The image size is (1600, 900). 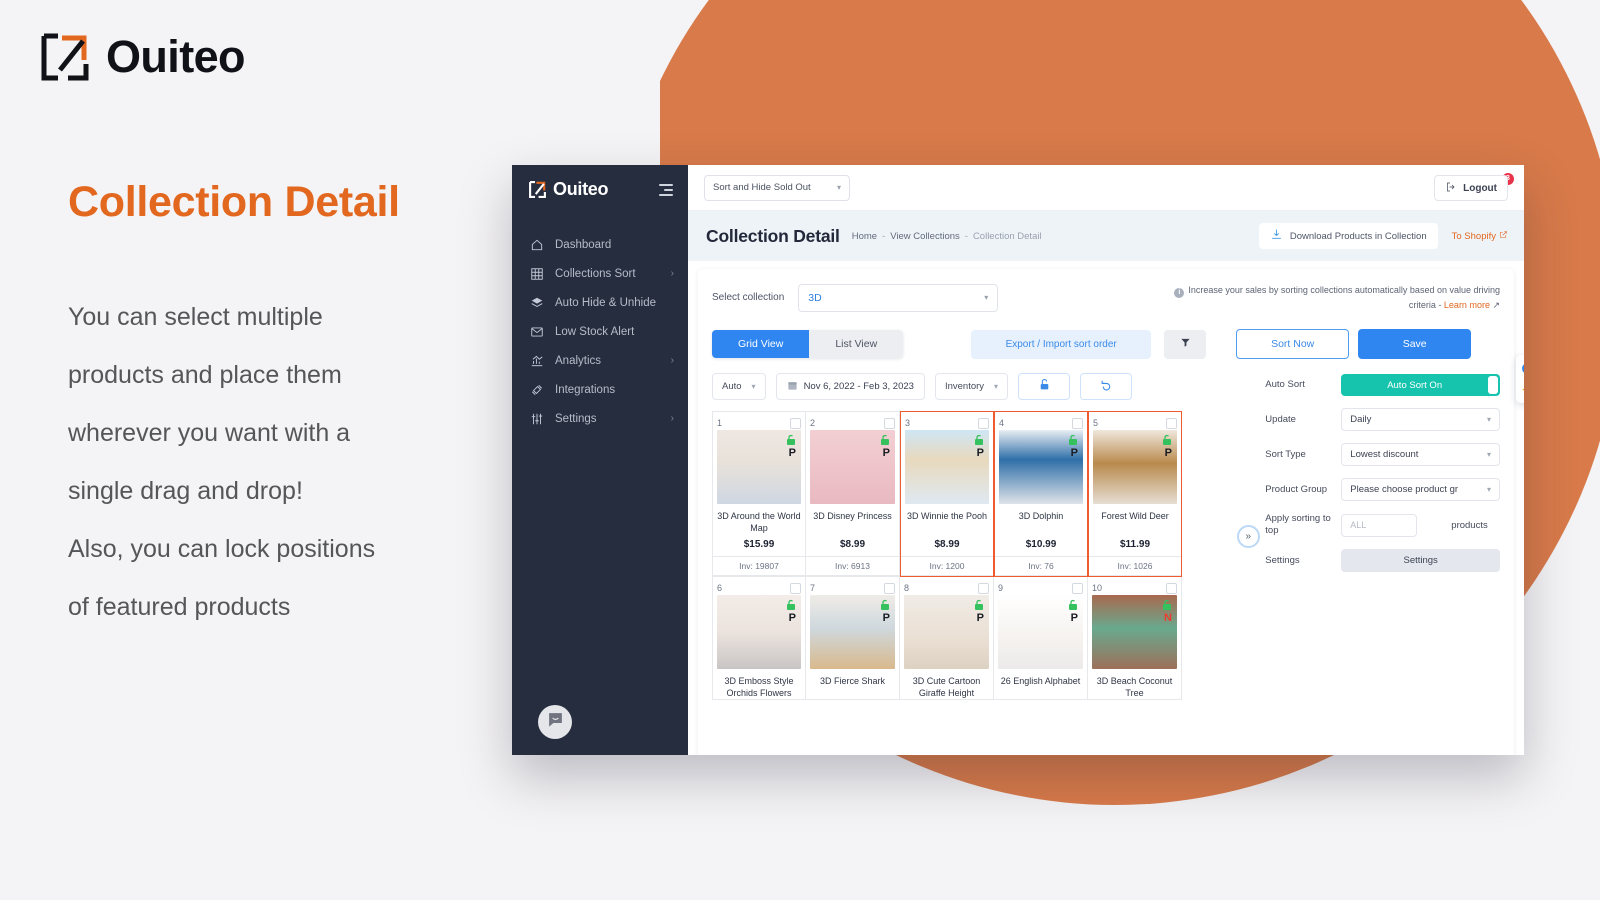 I want to click on sort-type-label: Sort Type, so click(x=1285, y=454).